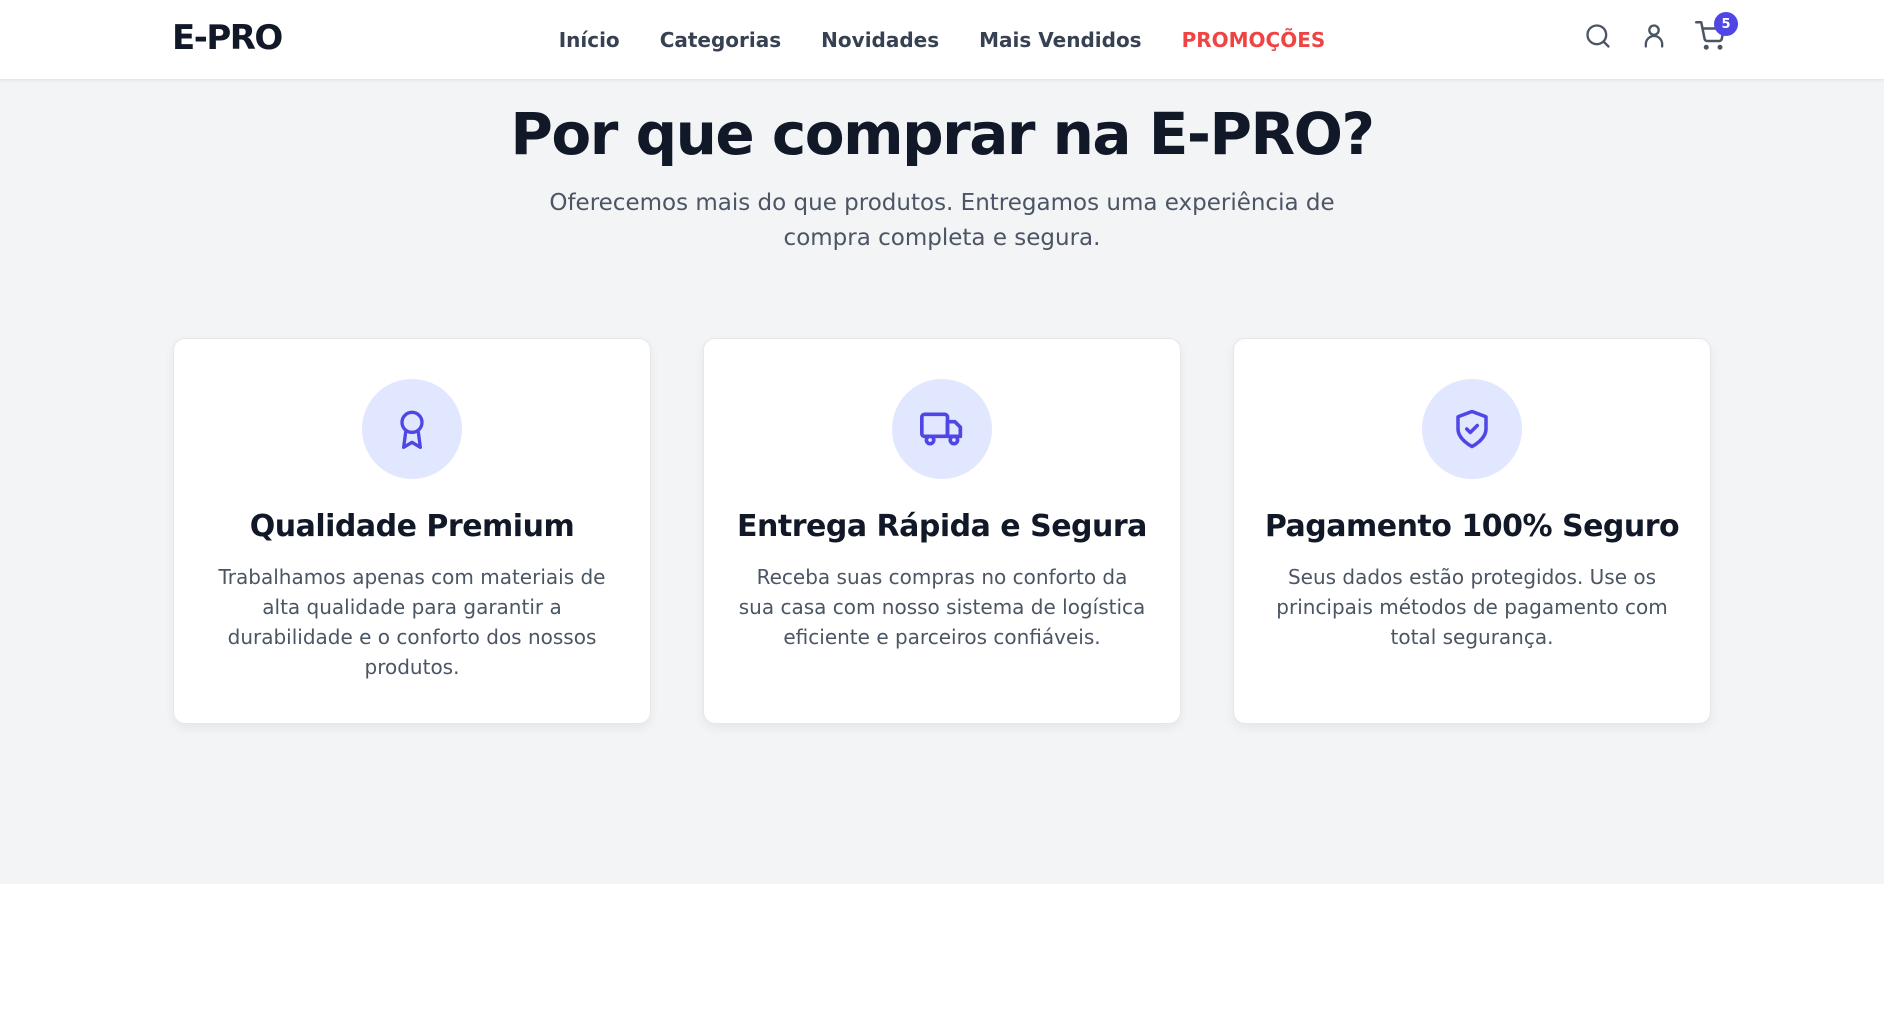  I want to click on cart-count-badge: 5, so click(1726, 24).